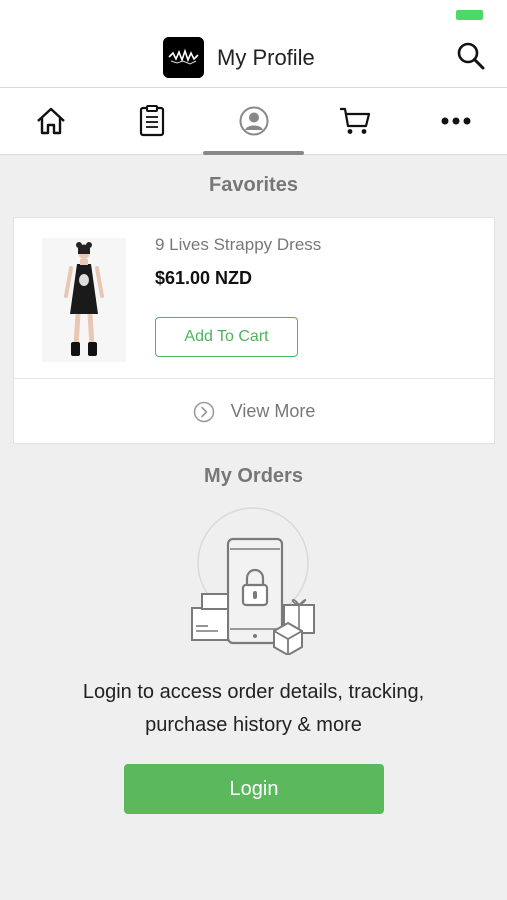 The height and width of the screenshot is (900, 507). Describe the element at coordinates (471, 56) in the screenshot. I see `search-icon` at that location.